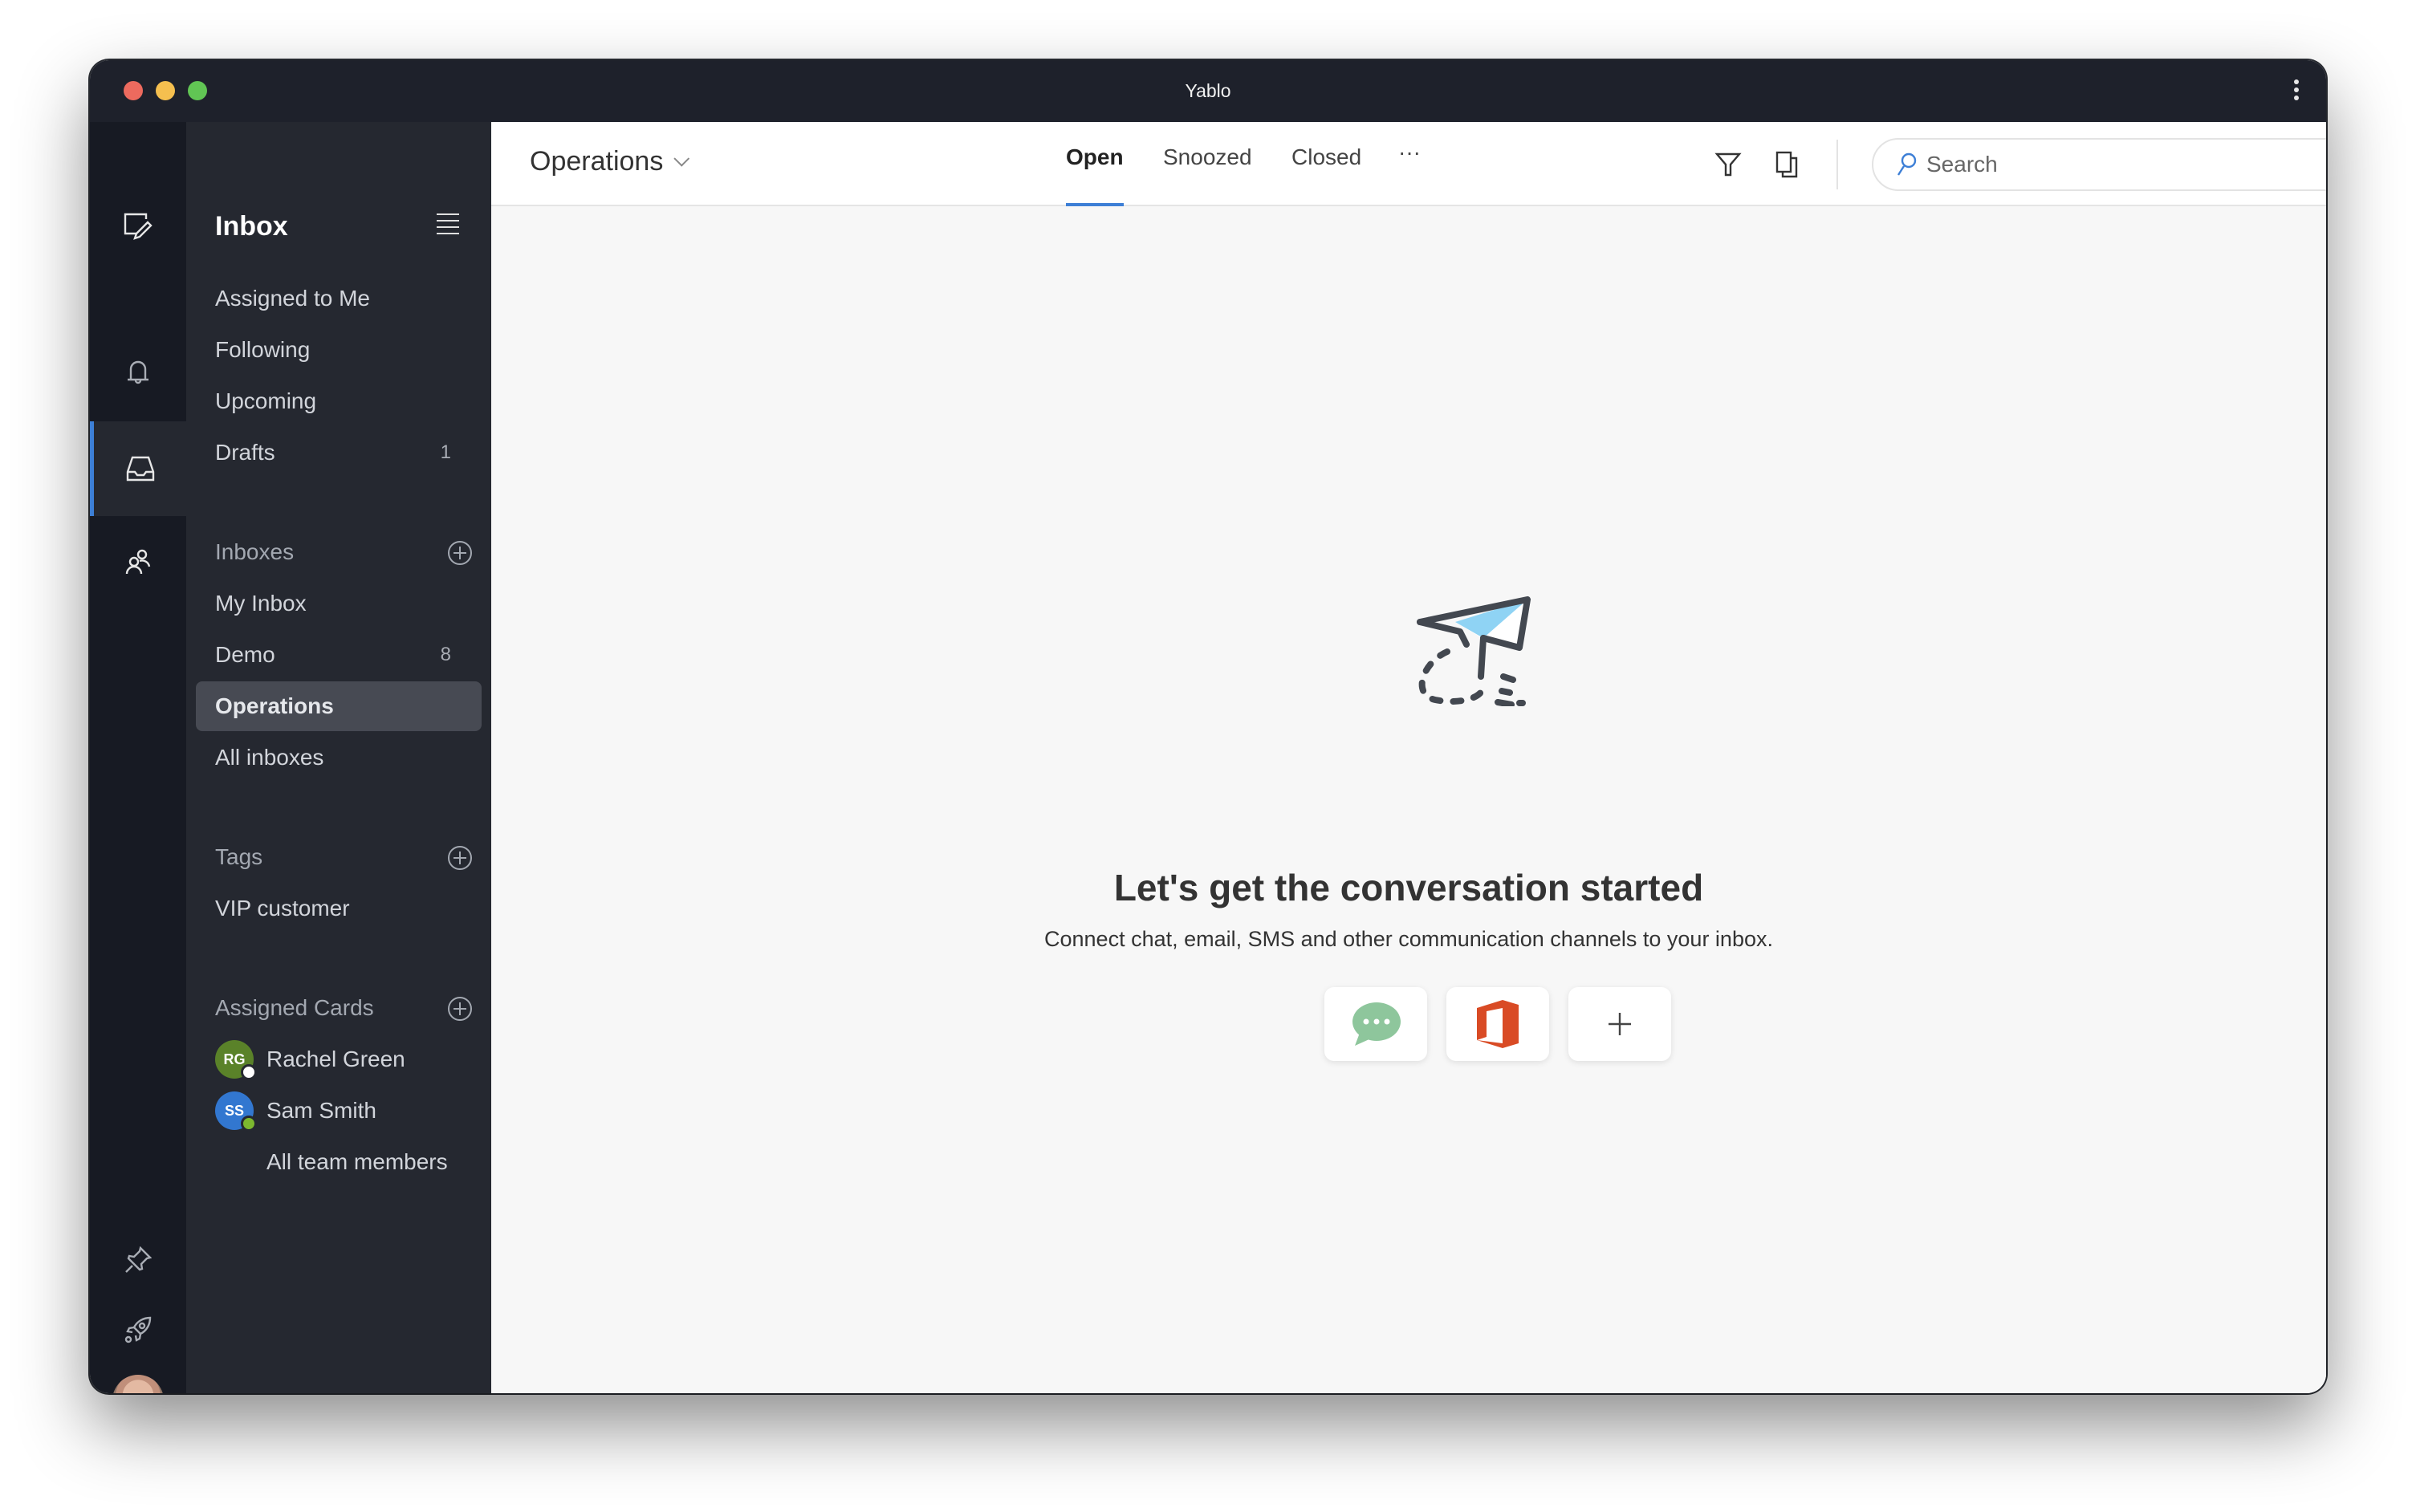 This screenshot has height=1512, width=2416. Describe the element at coordinates (1728, 164) in the screenshot. I see `filter-icon` at that location.